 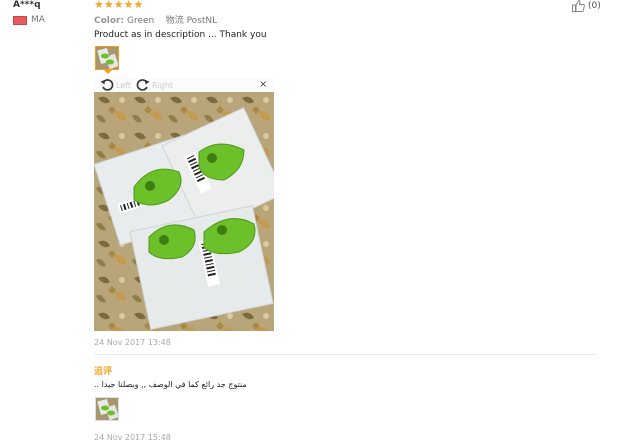 What do you see at coordinates (263, 84) in the screenshot?
I see `close-viewer-button: ×` at bounding box center [263, 84].